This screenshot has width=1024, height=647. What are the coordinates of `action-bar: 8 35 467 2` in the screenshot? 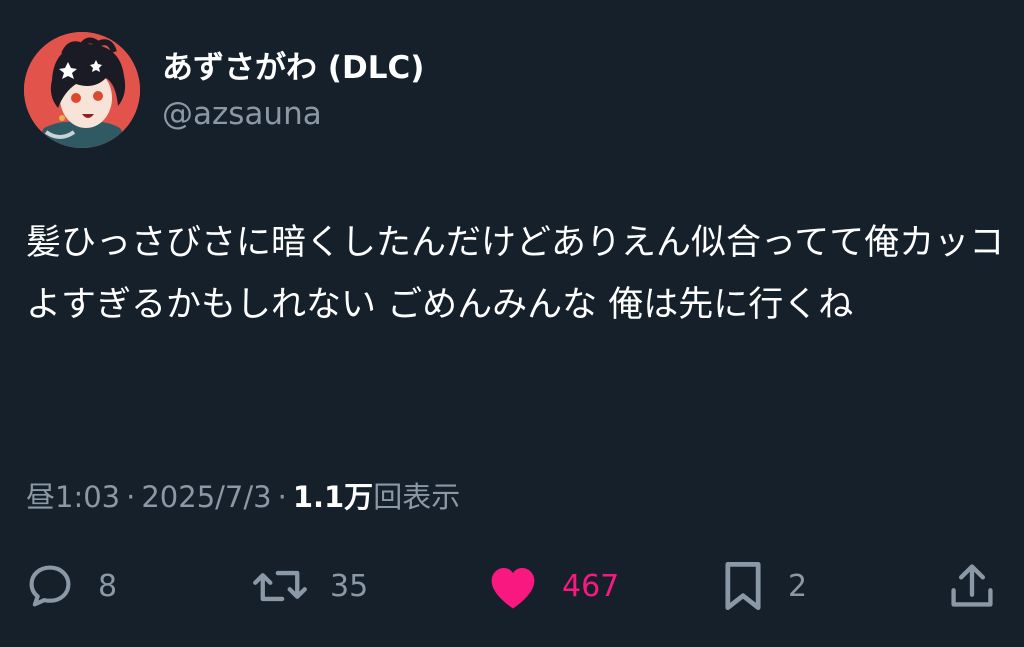 It's located at (512, 586).